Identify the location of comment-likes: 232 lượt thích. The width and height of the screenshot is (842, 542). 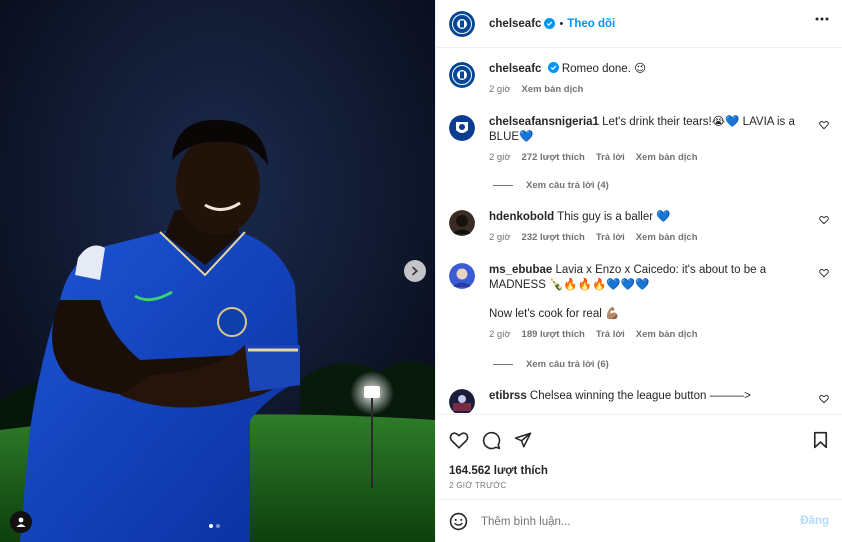
(553, 237).